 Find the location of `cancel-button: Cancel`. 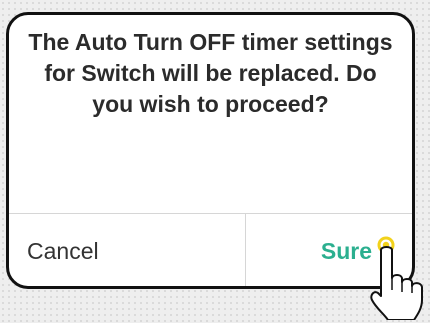

cancel-button: Cancel is located at coordinates (127, 250).